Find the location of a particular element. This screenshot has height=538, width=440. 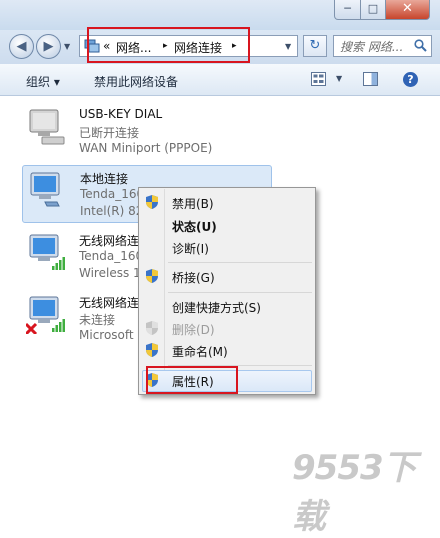

address-dropdown-icon: ▼ is located at coordinates (288, 46).